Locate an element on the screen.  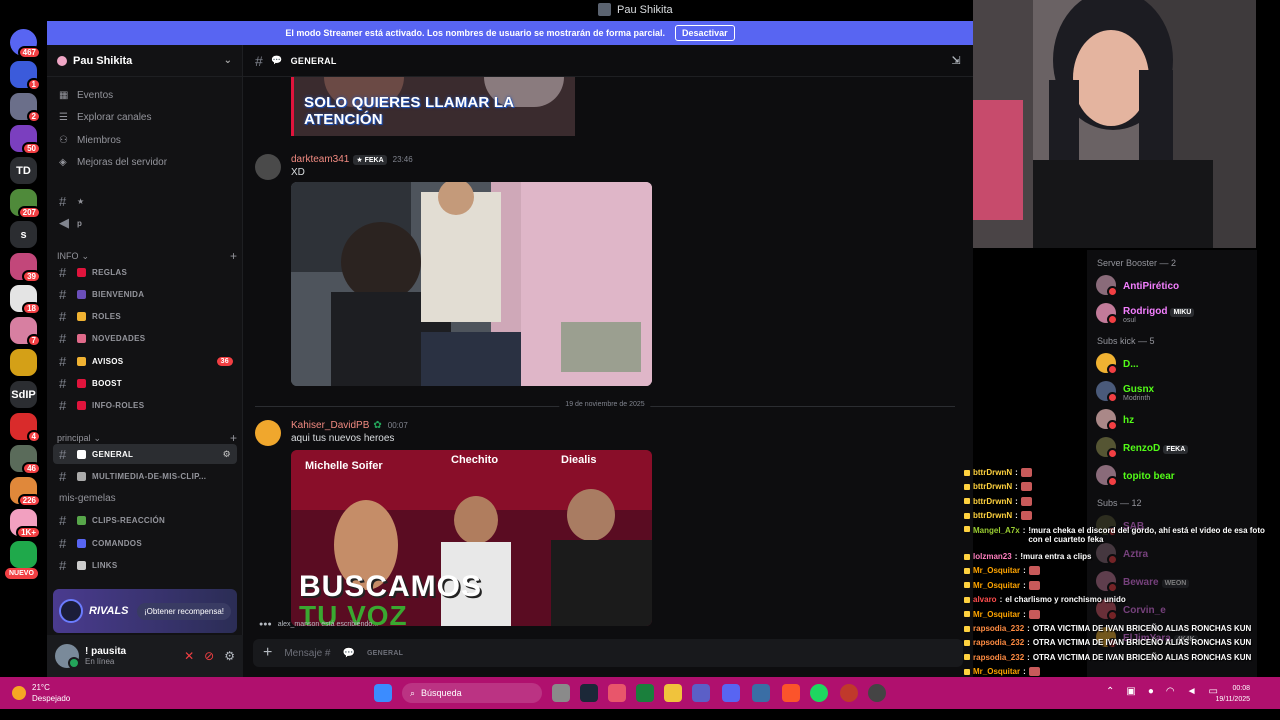
mic-icon: ● is located at coordinates (1151, 691).